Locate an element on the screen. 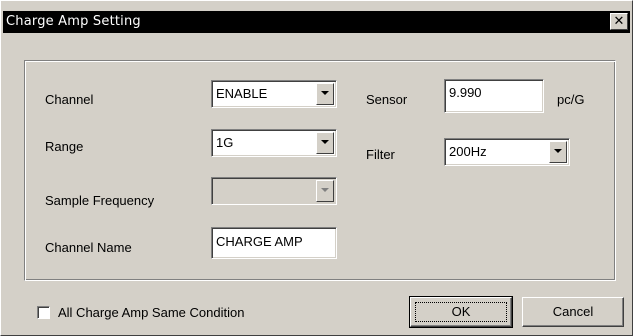 The width and height of the screenshot is (633, 336). channel-value: ENABLE is located at coordinates (242, 93).